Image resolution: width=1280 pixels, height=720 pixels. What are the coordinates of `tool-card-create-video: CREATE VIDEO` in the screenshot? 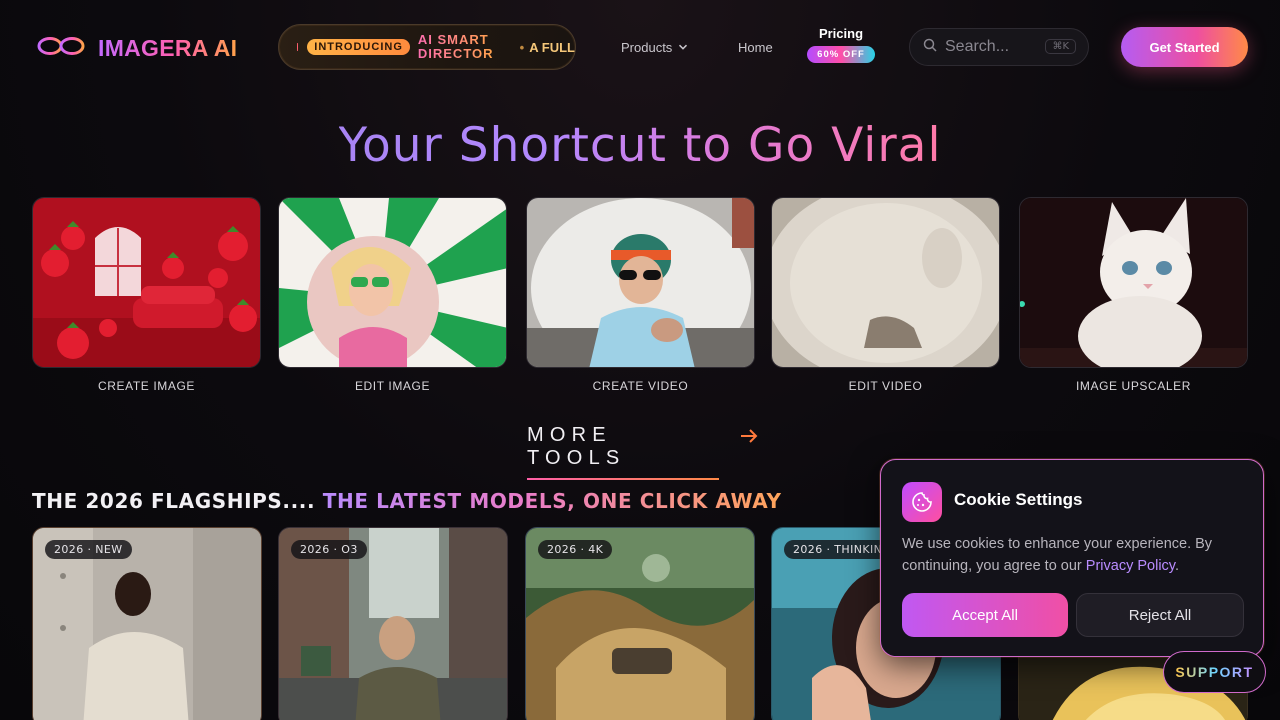 It's located at (640, 295).